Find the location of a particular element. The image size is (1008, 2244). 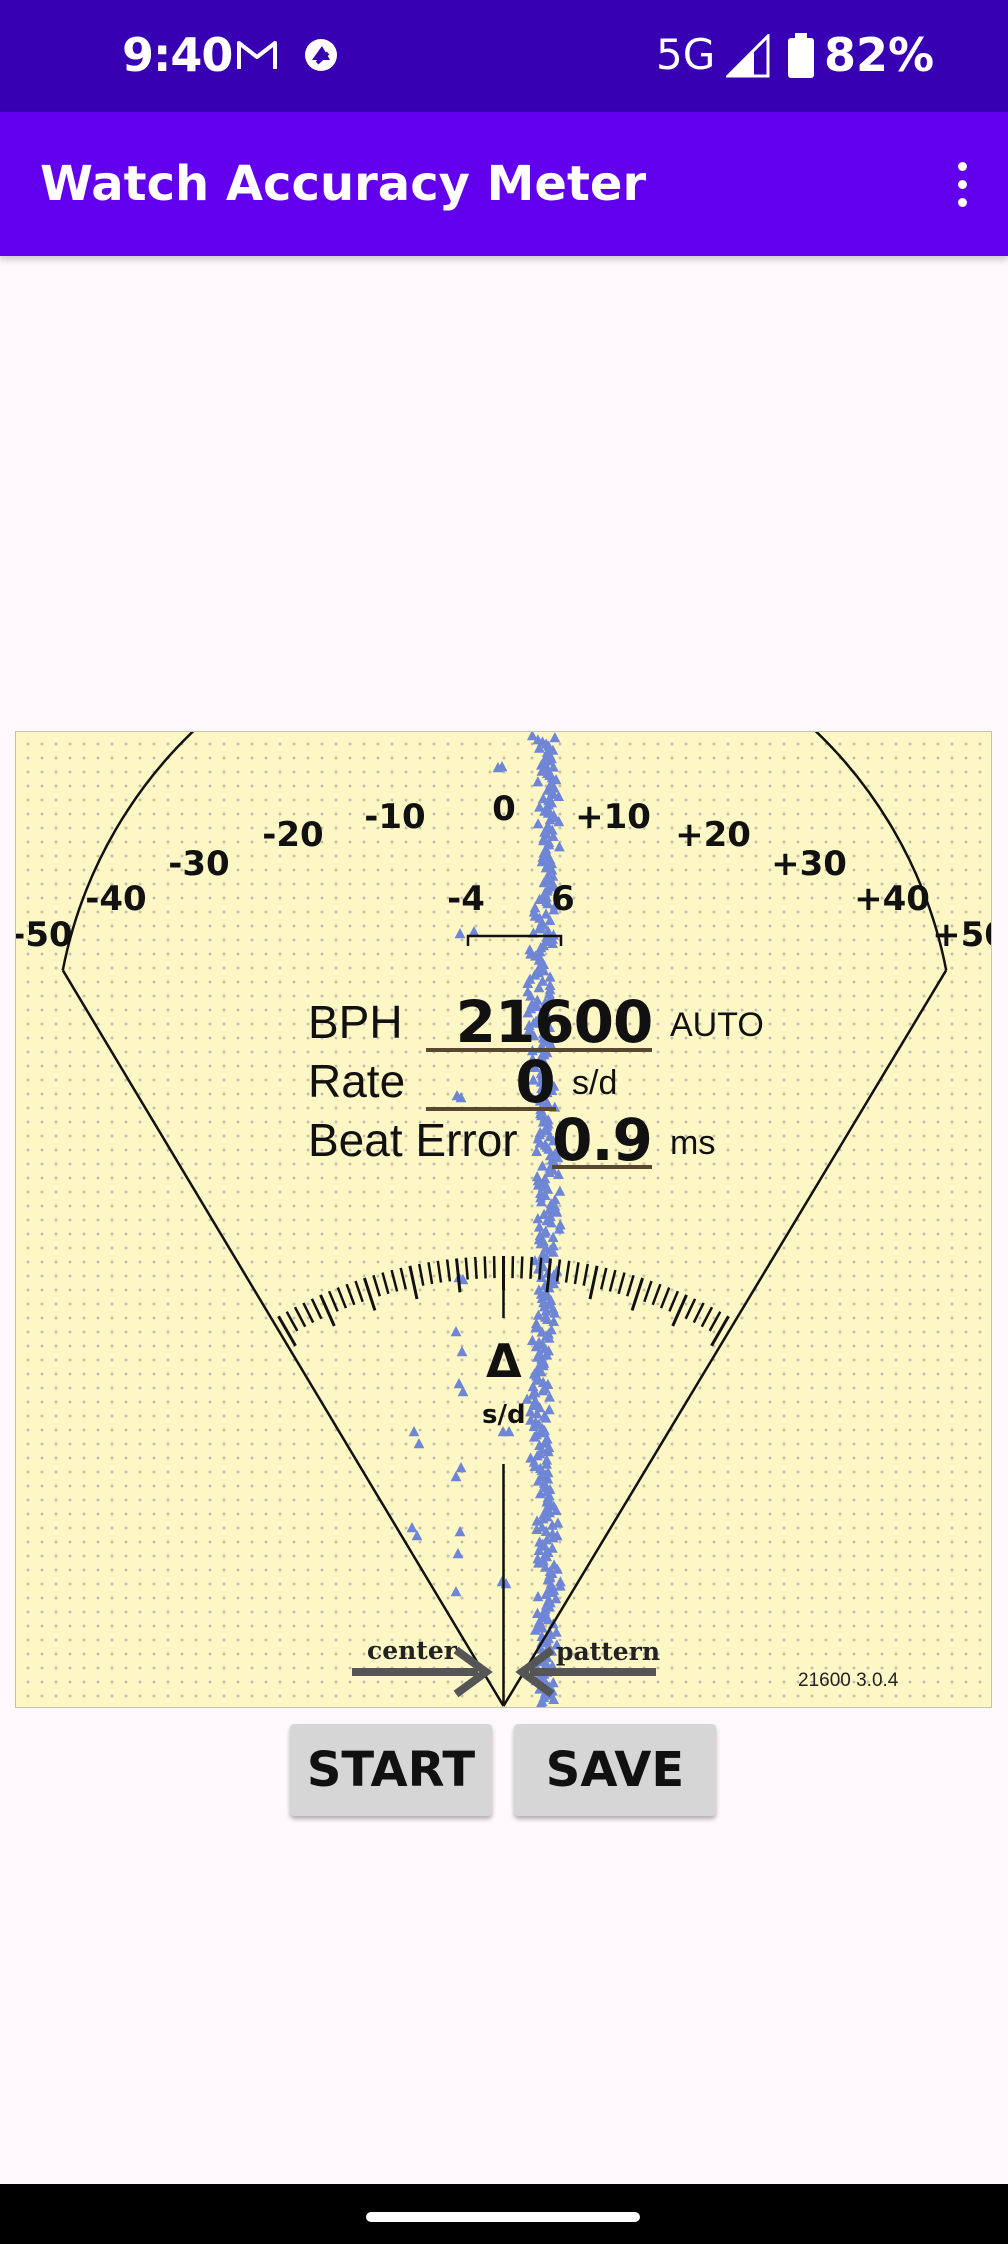

tolerance-label-low: -4 is located at coordinates (466, 899).